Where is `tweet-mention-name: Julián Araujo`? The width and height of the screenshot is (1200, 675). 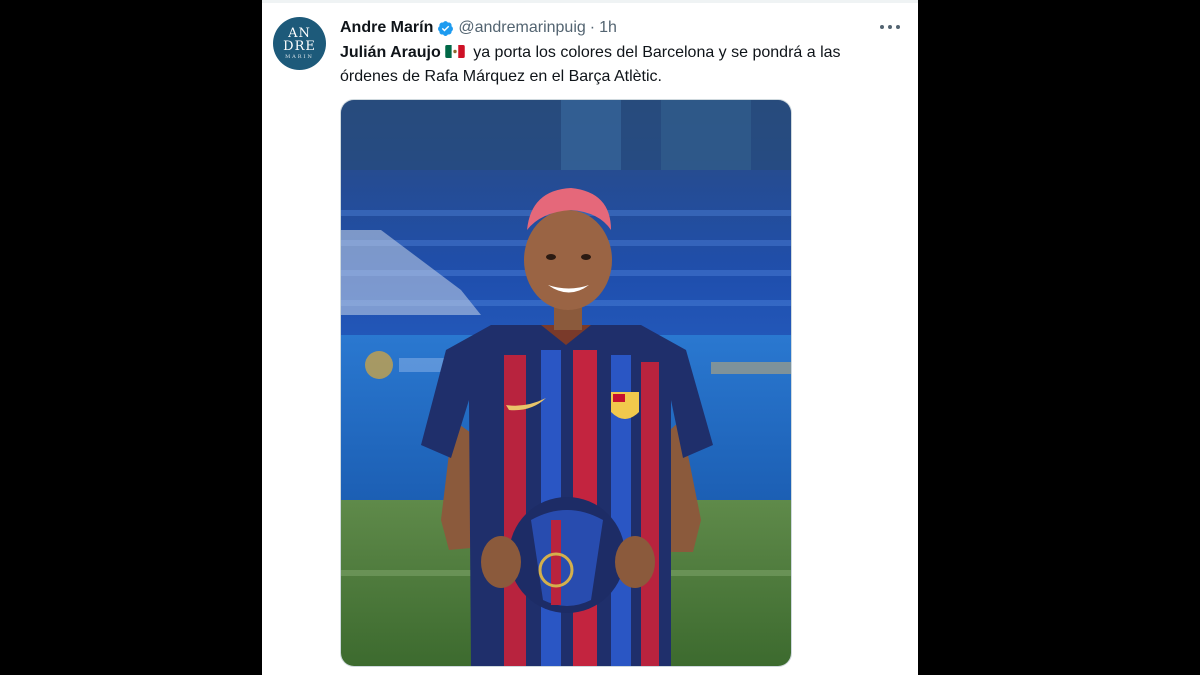
tweet-mention-name: Julián Araujo is located at coordinates (390, 52).